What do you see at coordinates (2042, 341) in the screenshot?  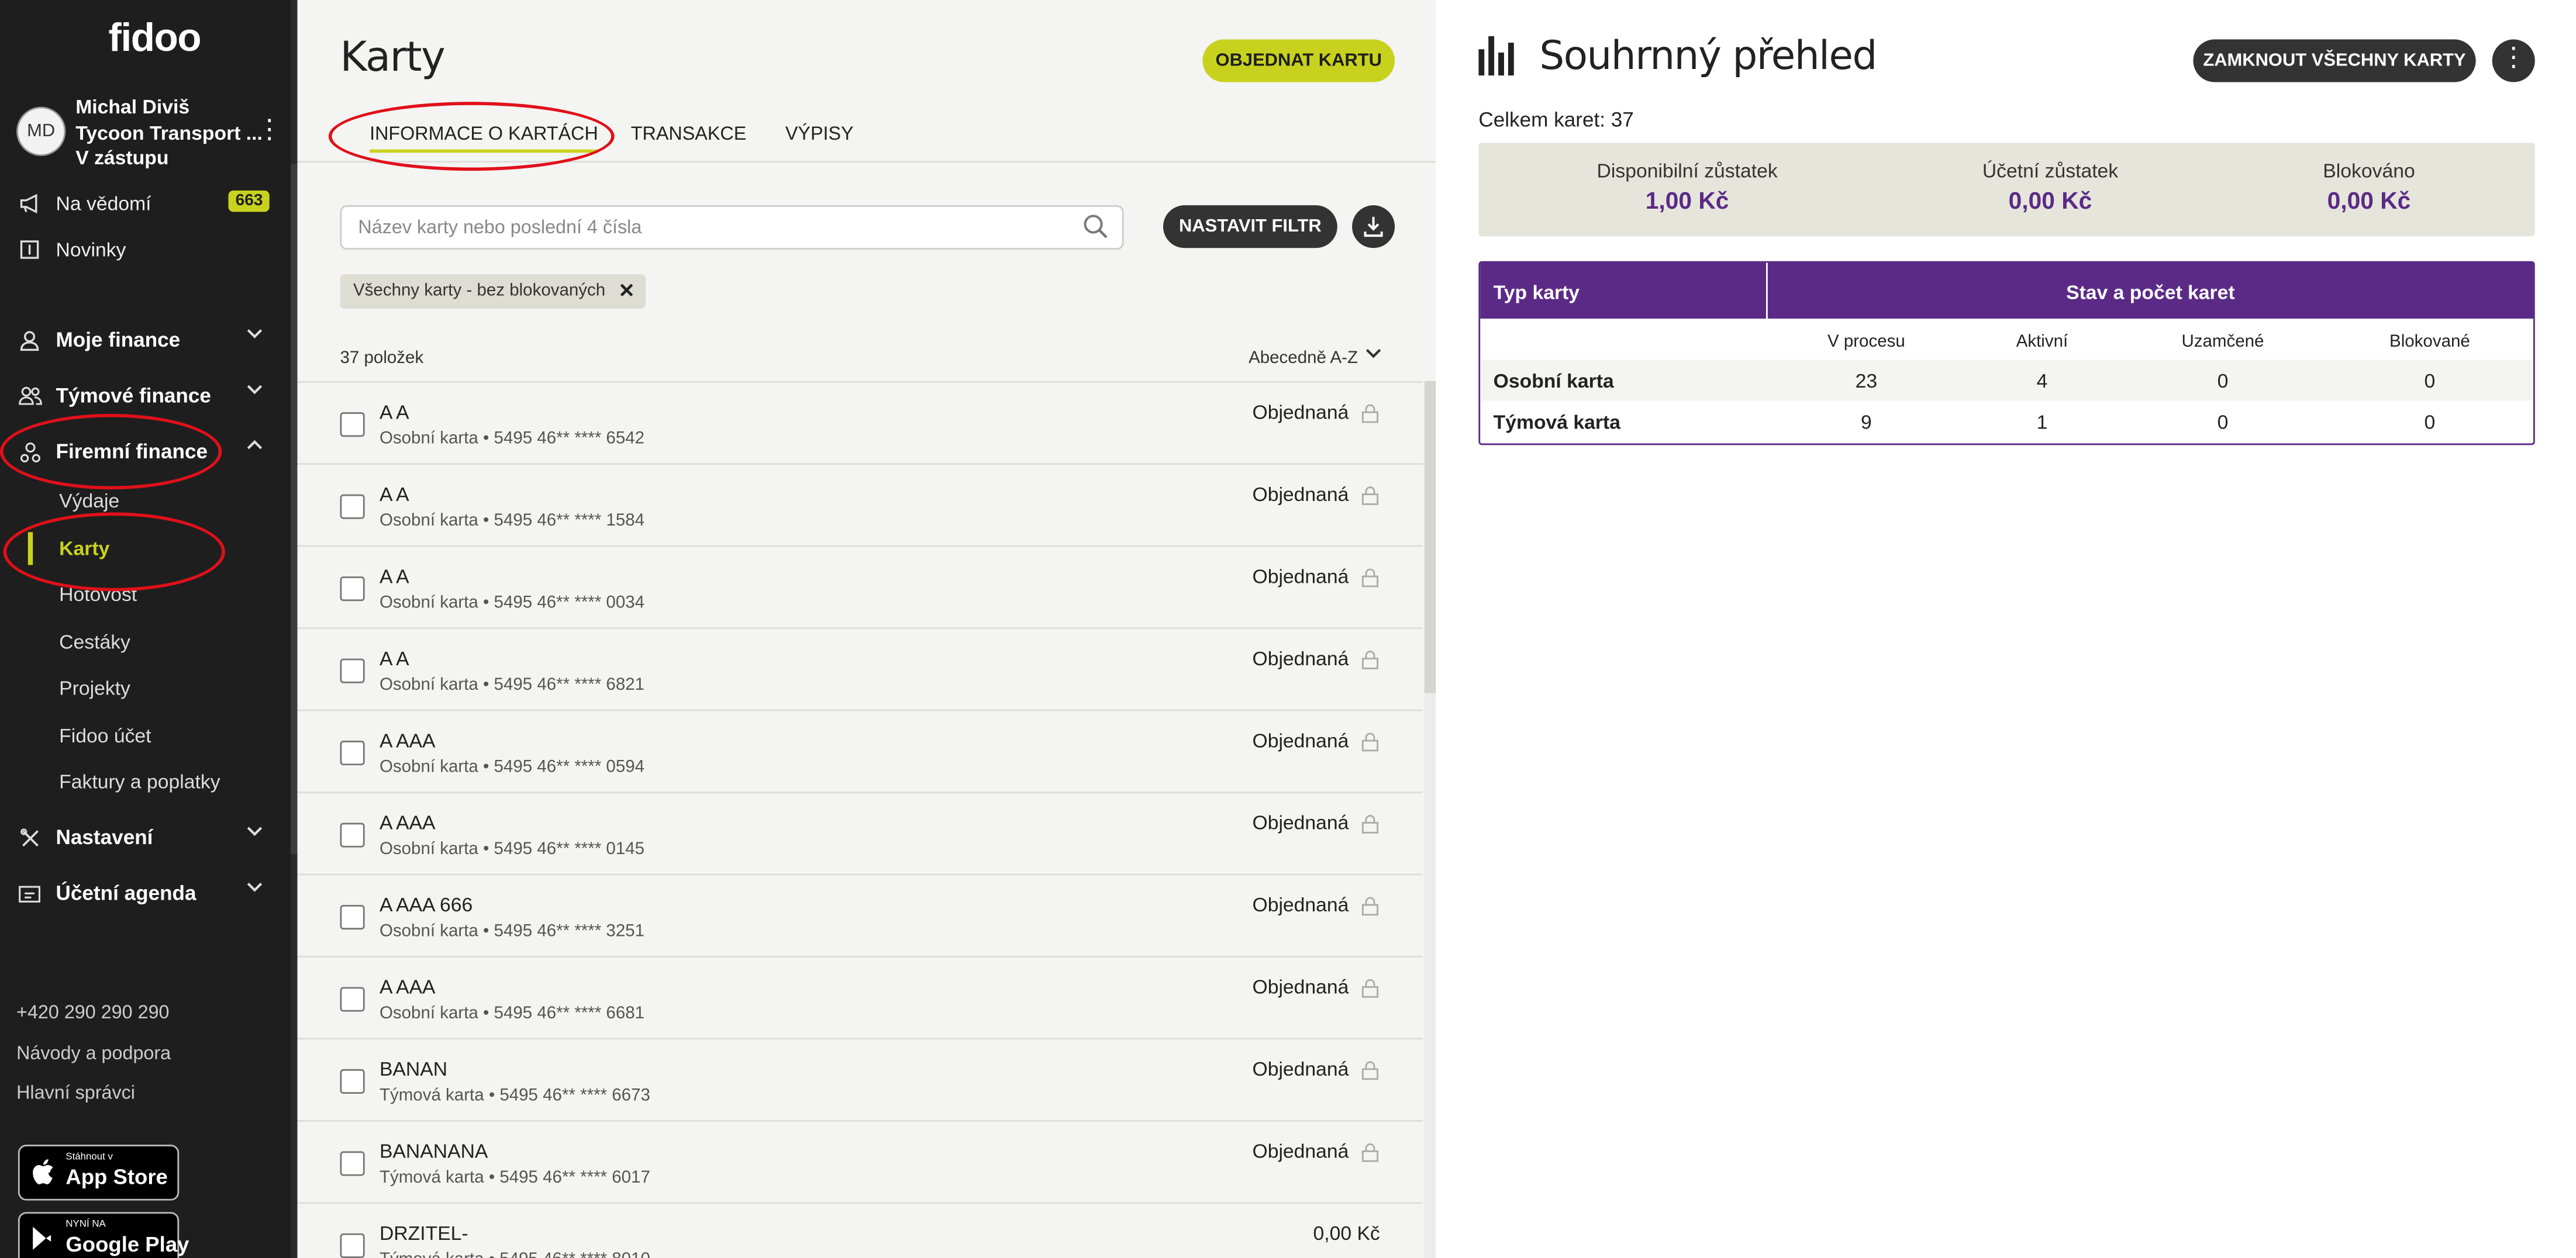 I see `subheader-active: Aktivní` at bounding box center [2042, 341].